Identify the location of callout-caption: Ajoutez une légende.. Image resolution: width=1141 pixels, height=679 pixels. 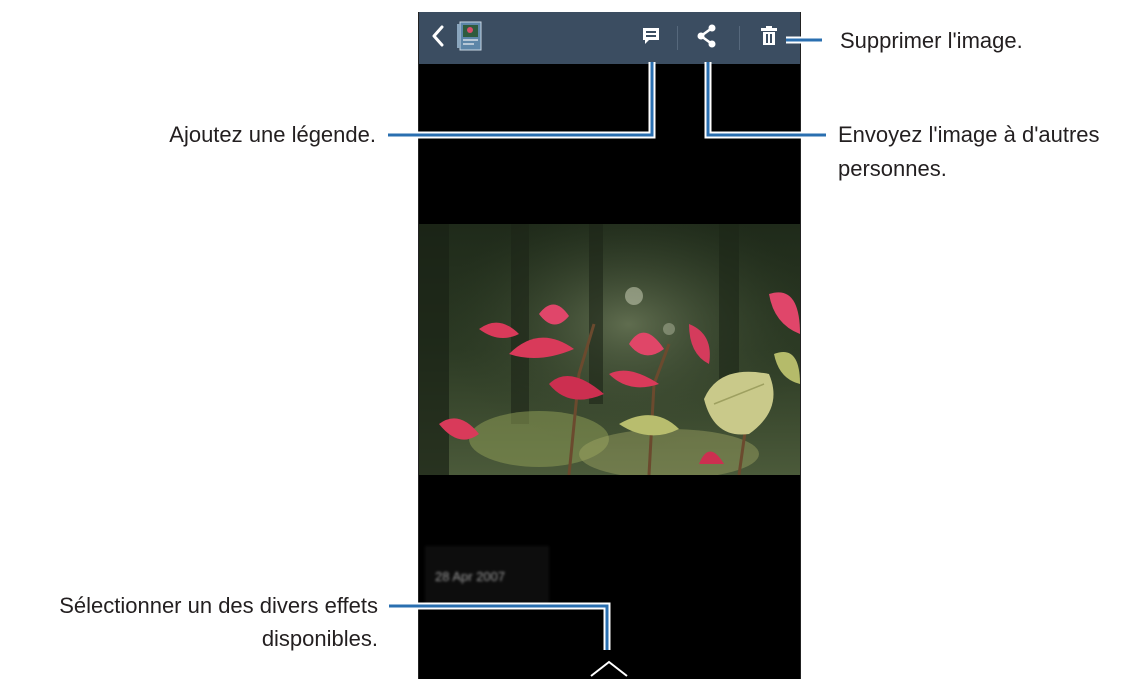
(272, 134).